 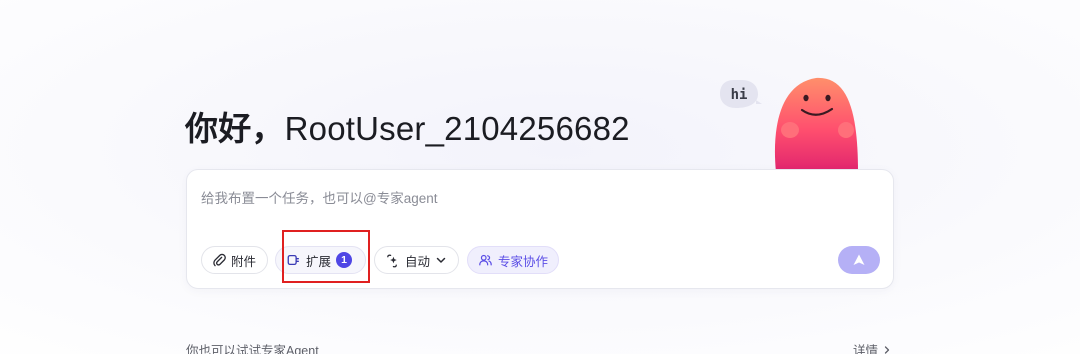 I want to click on chevron-right-icon, so click(x=887, y=349).